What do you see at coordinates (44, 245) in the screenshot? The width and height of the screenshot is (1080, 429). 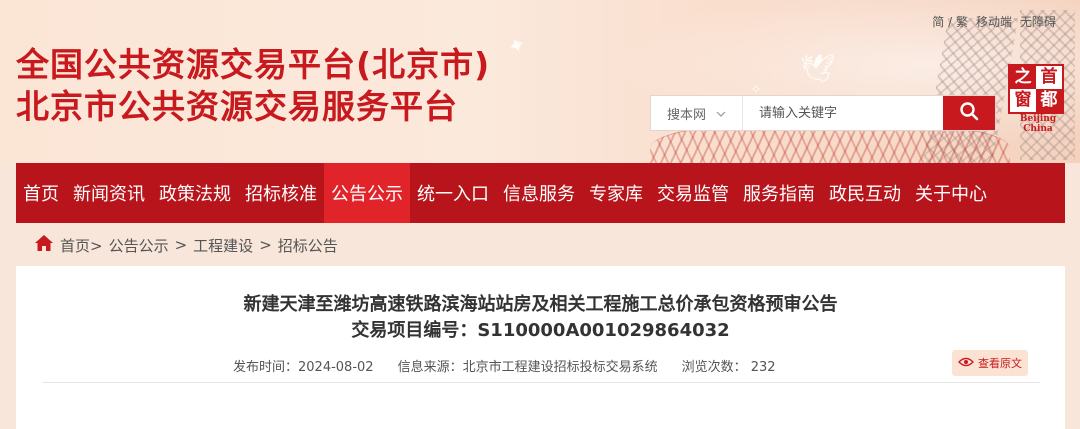 I see `home-icon` at bounding box center [44, 245].